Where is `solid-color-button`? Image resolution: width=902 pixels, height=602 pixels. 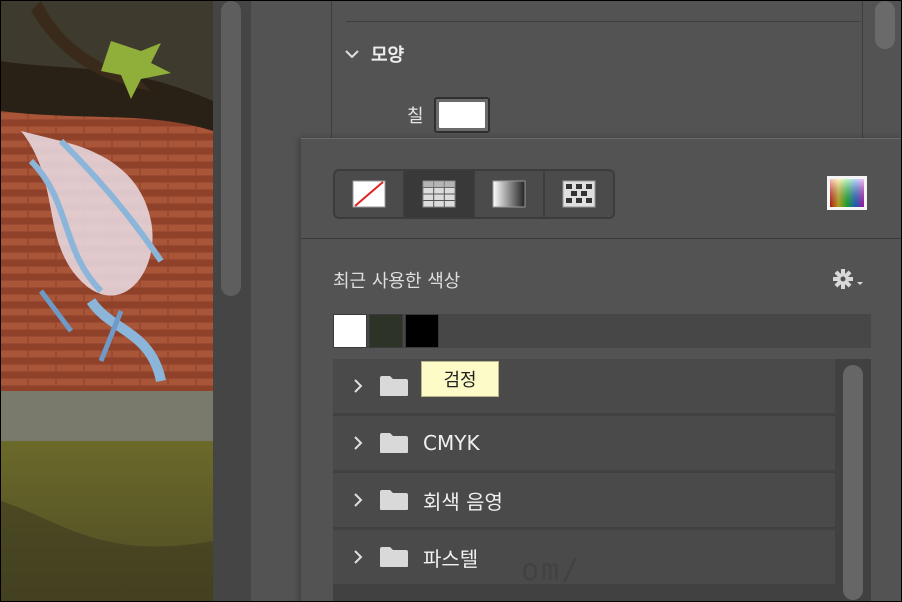 solid-color-button is located at coordinates (440, 194).